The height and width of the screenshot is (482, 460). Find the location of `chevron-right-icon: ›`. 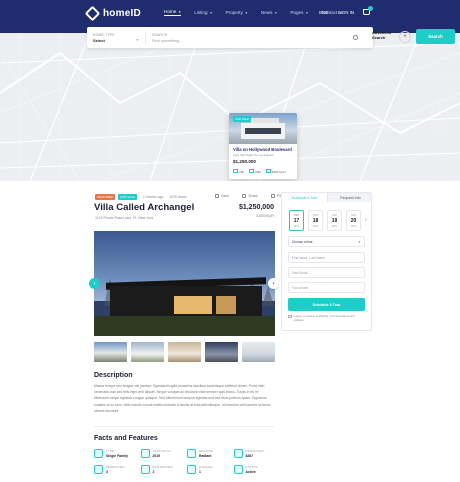

chevron-right-icon: › is located at coordinates (366, 220).